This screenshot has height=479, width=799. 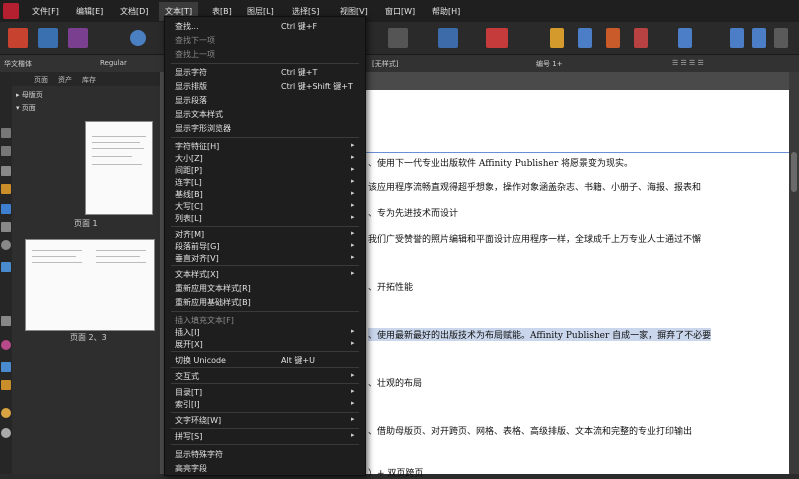 What do you see at coordinates (45, 11) in the screenshot?
I see `menu-file: 文件[F]` at bounding box center [45, 11].